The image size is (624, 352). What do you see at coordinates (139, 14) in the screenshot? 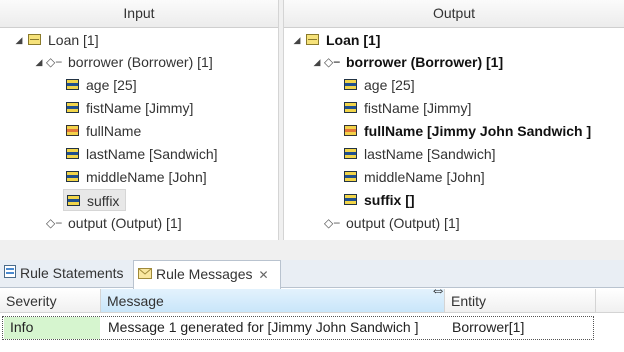
I see `input-pane-header: Input` at bounding box center [139, 14].